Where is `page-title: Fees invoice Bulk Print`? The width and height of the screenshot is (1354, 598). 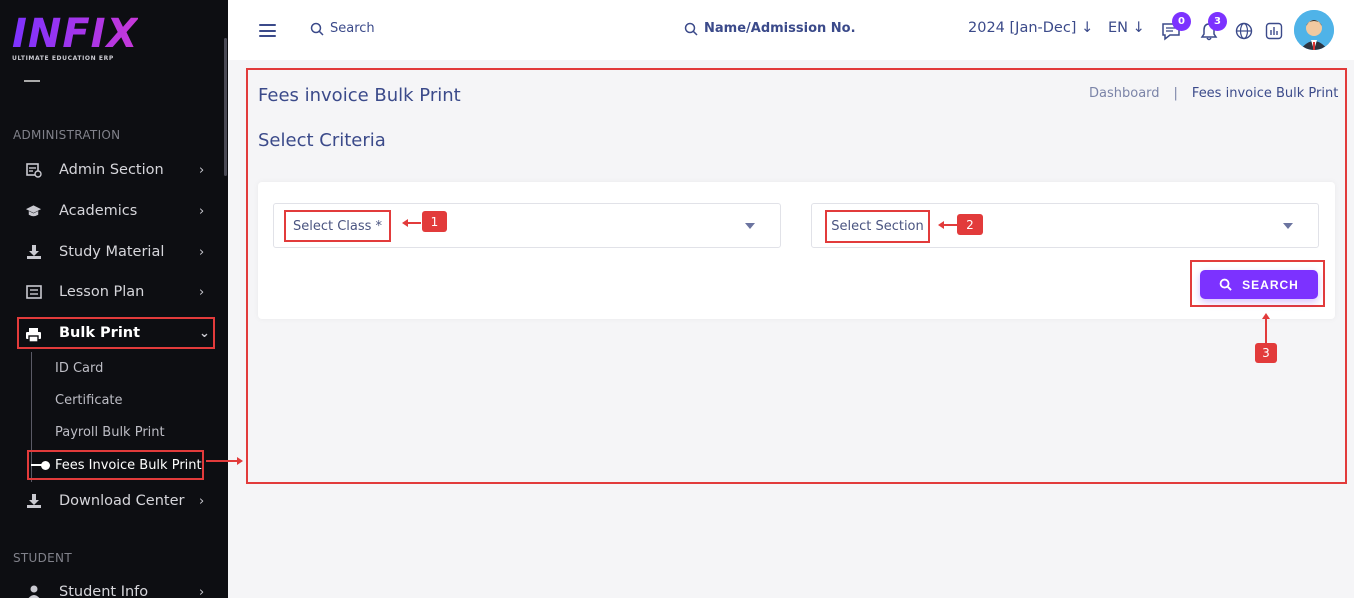 page-title: Fees invoice Bulk Print is located at coordinates (359, 95).